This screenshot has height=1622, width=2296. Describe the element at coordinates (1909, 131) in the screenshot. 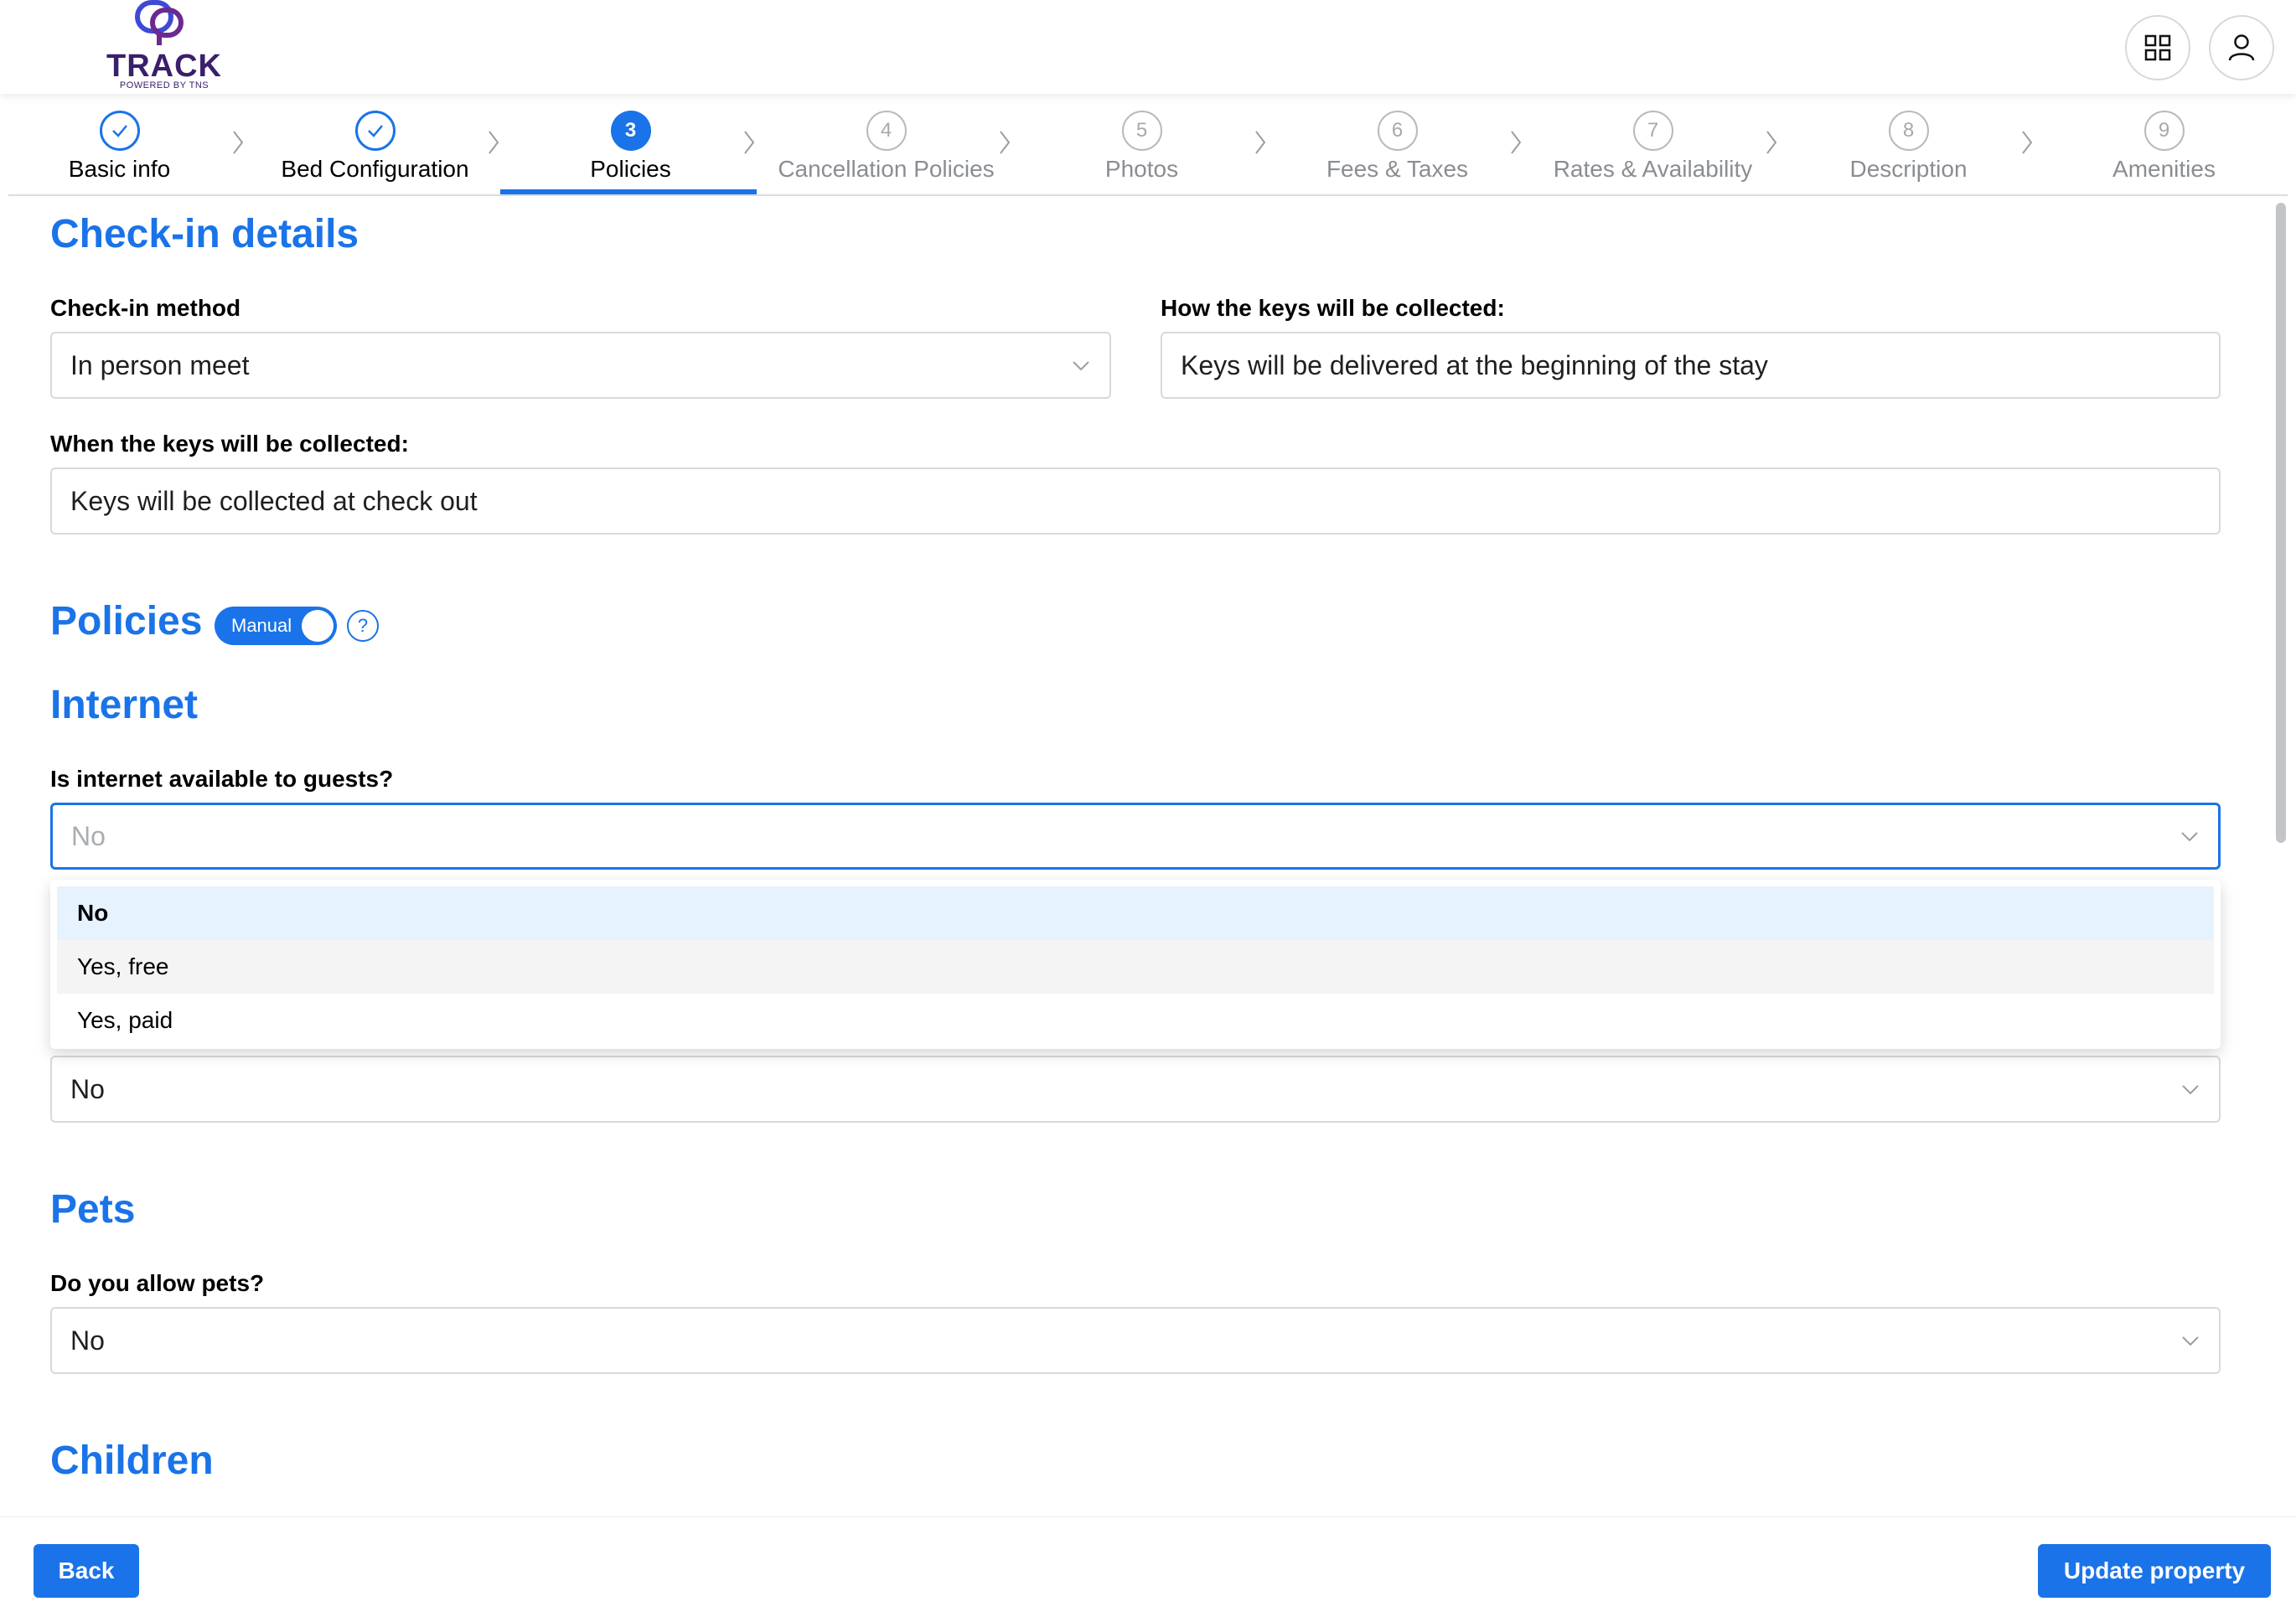

I see `step-number: 8` at that location.